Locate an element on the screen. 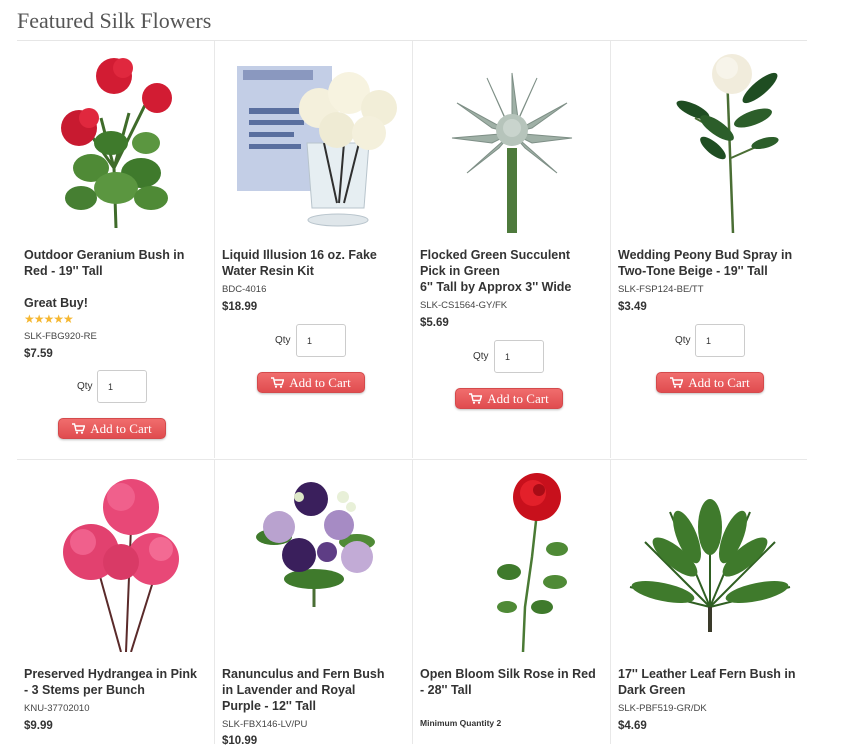  product-name: Pick in Green is located at coordinates (460, 271).